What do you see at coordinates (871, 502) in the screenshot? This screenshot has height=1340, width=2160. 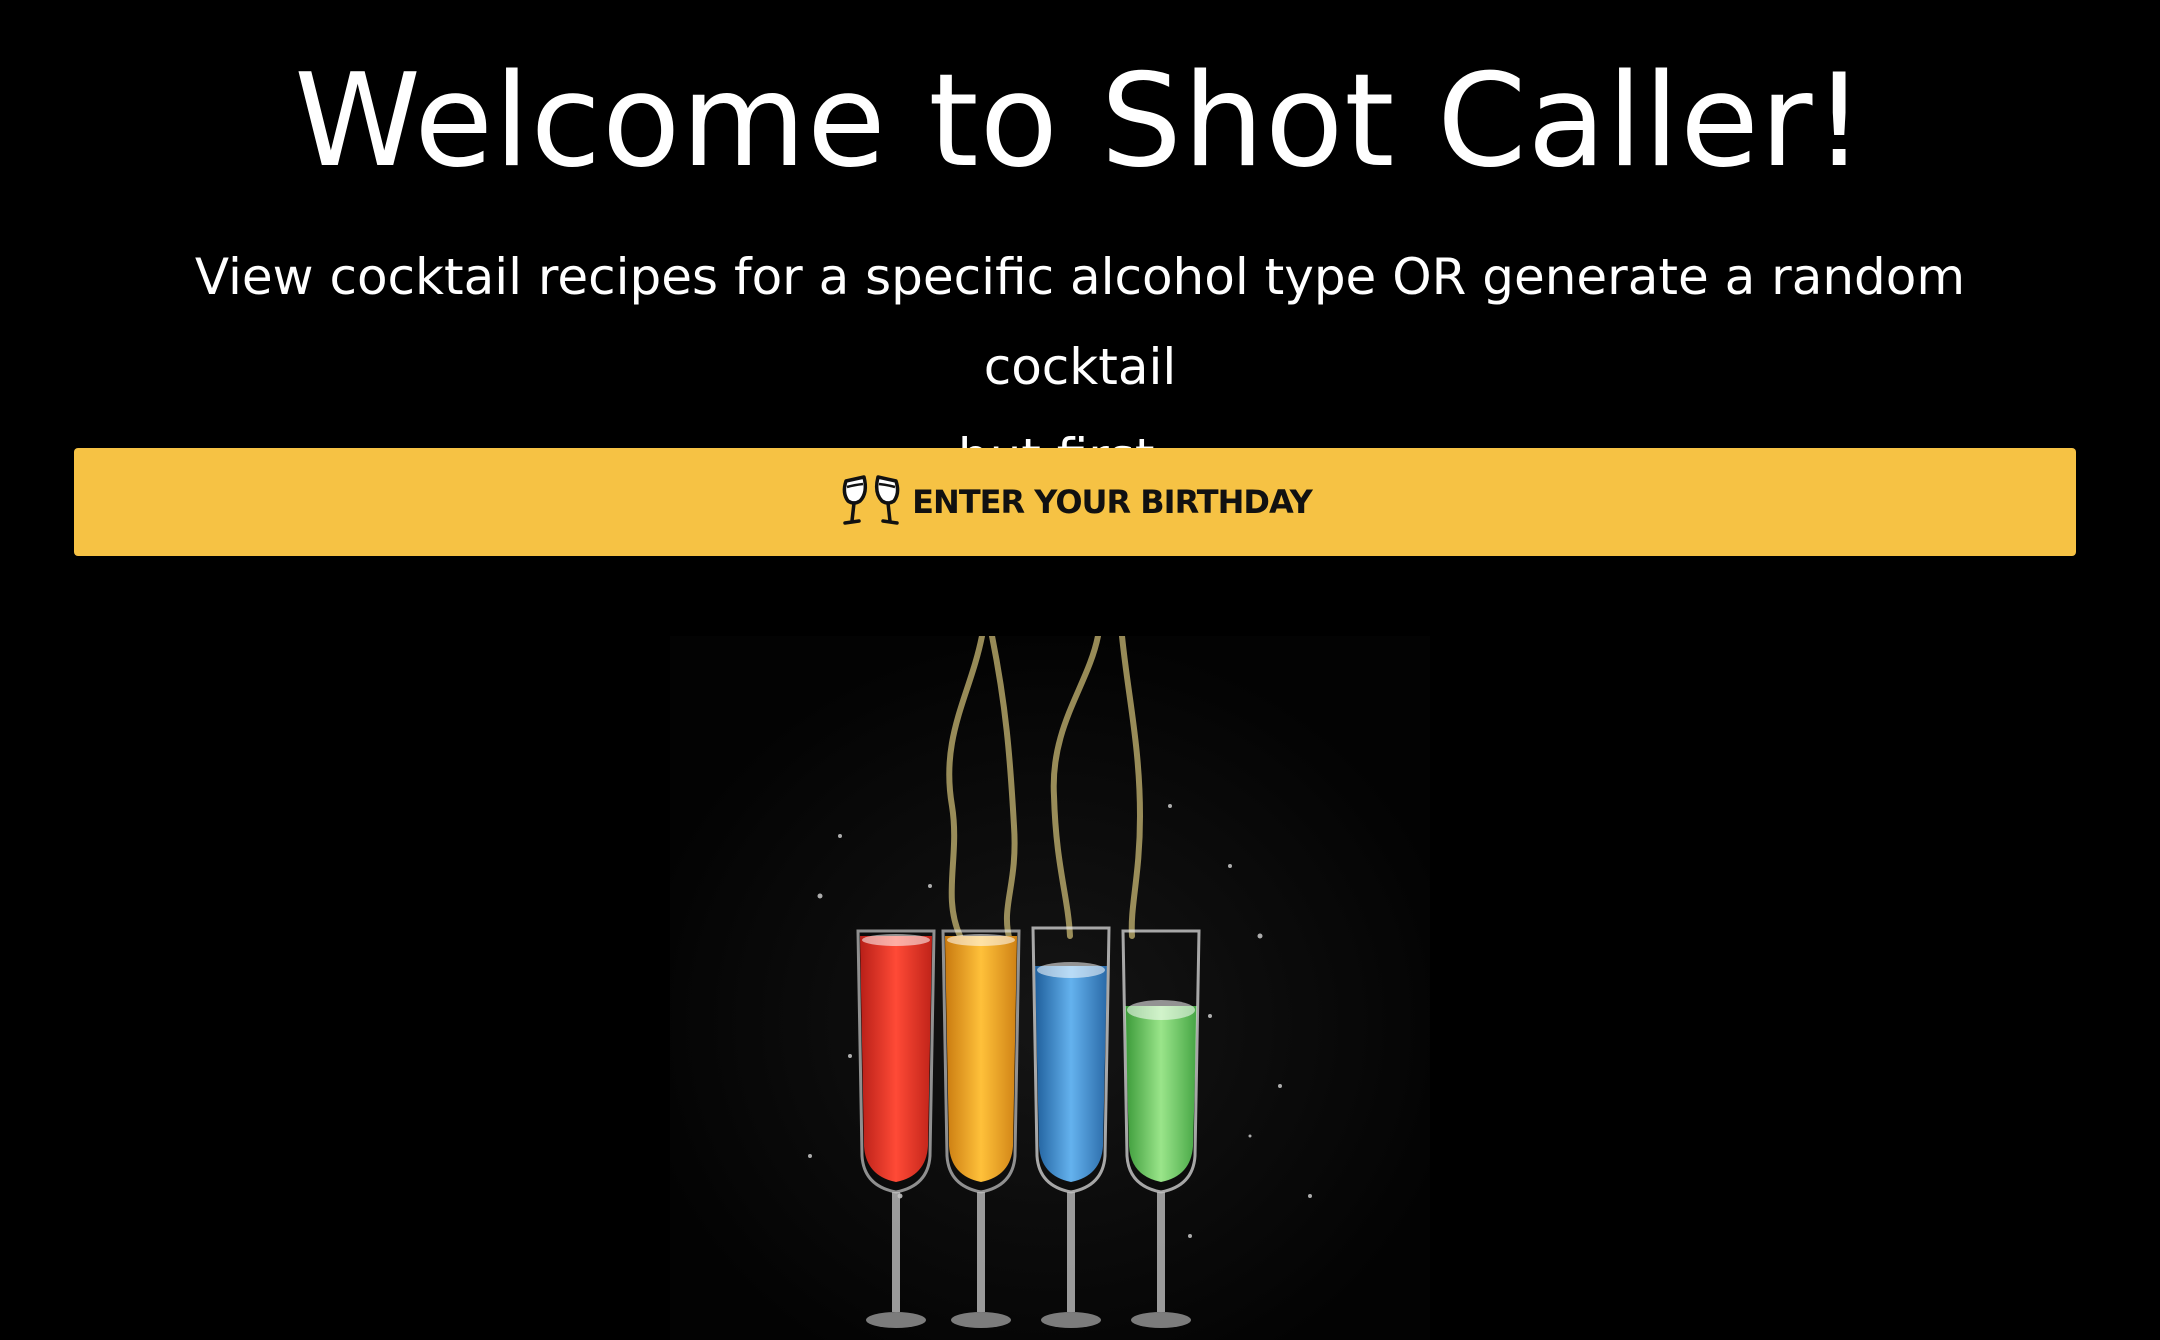 I see `clinking-glasses-icon` at bounding box center [871, 502].